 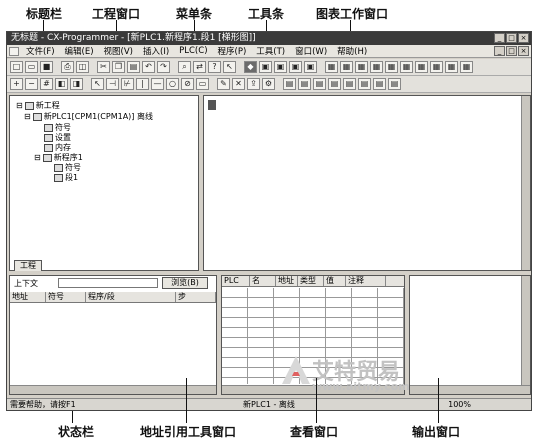 I want to click on menu-tools: 工具(T), so click(x=270, y=51).